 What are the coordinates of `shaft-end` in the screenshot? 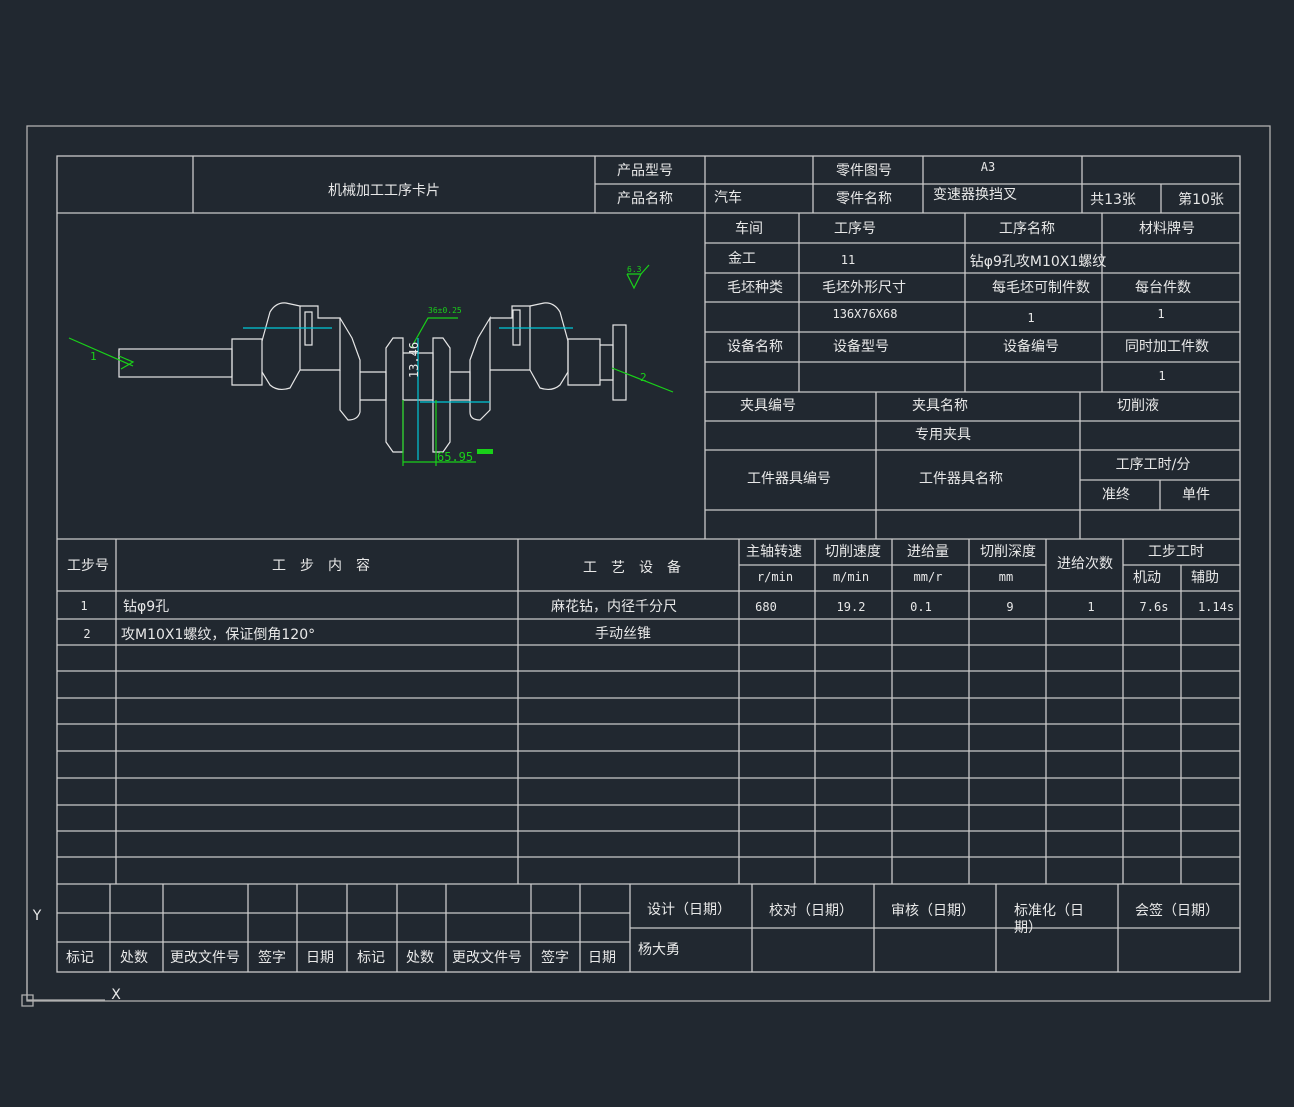 It's located at (175, 363).